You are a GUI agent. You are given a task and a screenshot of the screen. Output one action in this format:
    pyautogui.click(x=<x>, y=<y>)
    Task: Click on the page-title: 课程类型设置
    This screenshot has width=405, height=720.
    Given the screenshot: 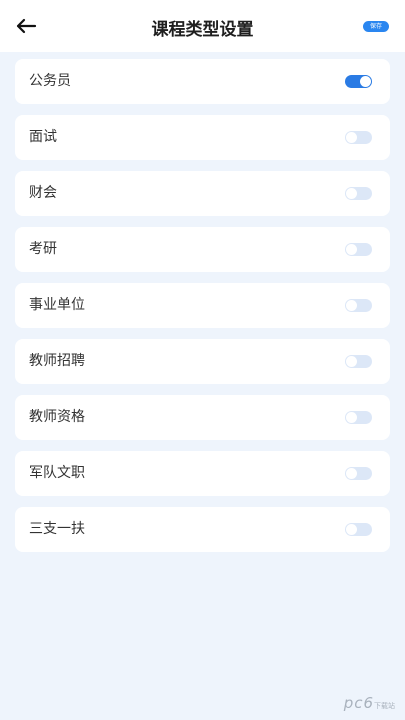 What is the action you would take?
    pyautogui.click(x=202, y=30)
    